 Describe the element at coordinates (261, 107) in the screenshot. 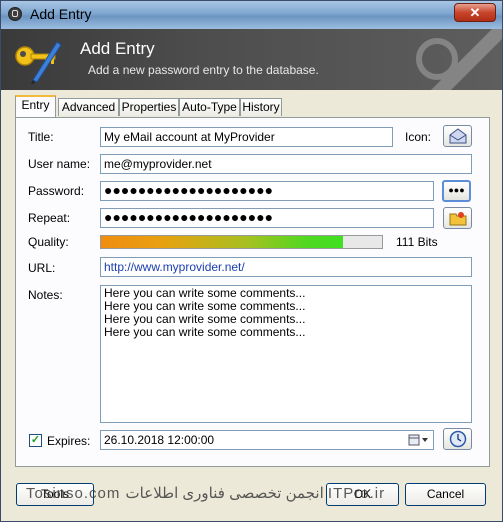

I see `tab-history: History` at that location.